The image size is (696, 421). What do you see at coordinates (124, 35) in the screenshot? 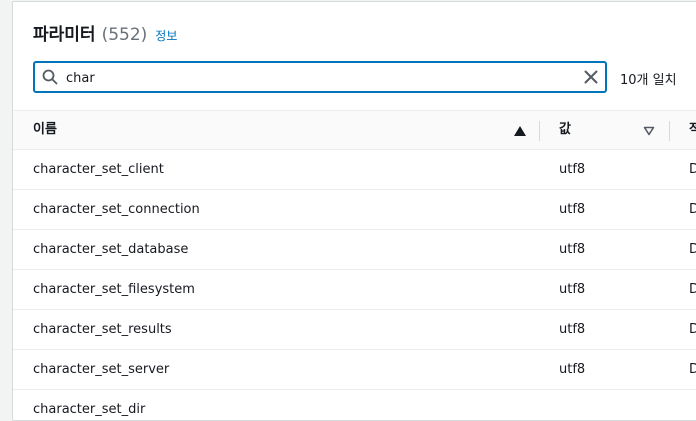
I see `parameter-count: (552)` at bounding box center [124, 35].